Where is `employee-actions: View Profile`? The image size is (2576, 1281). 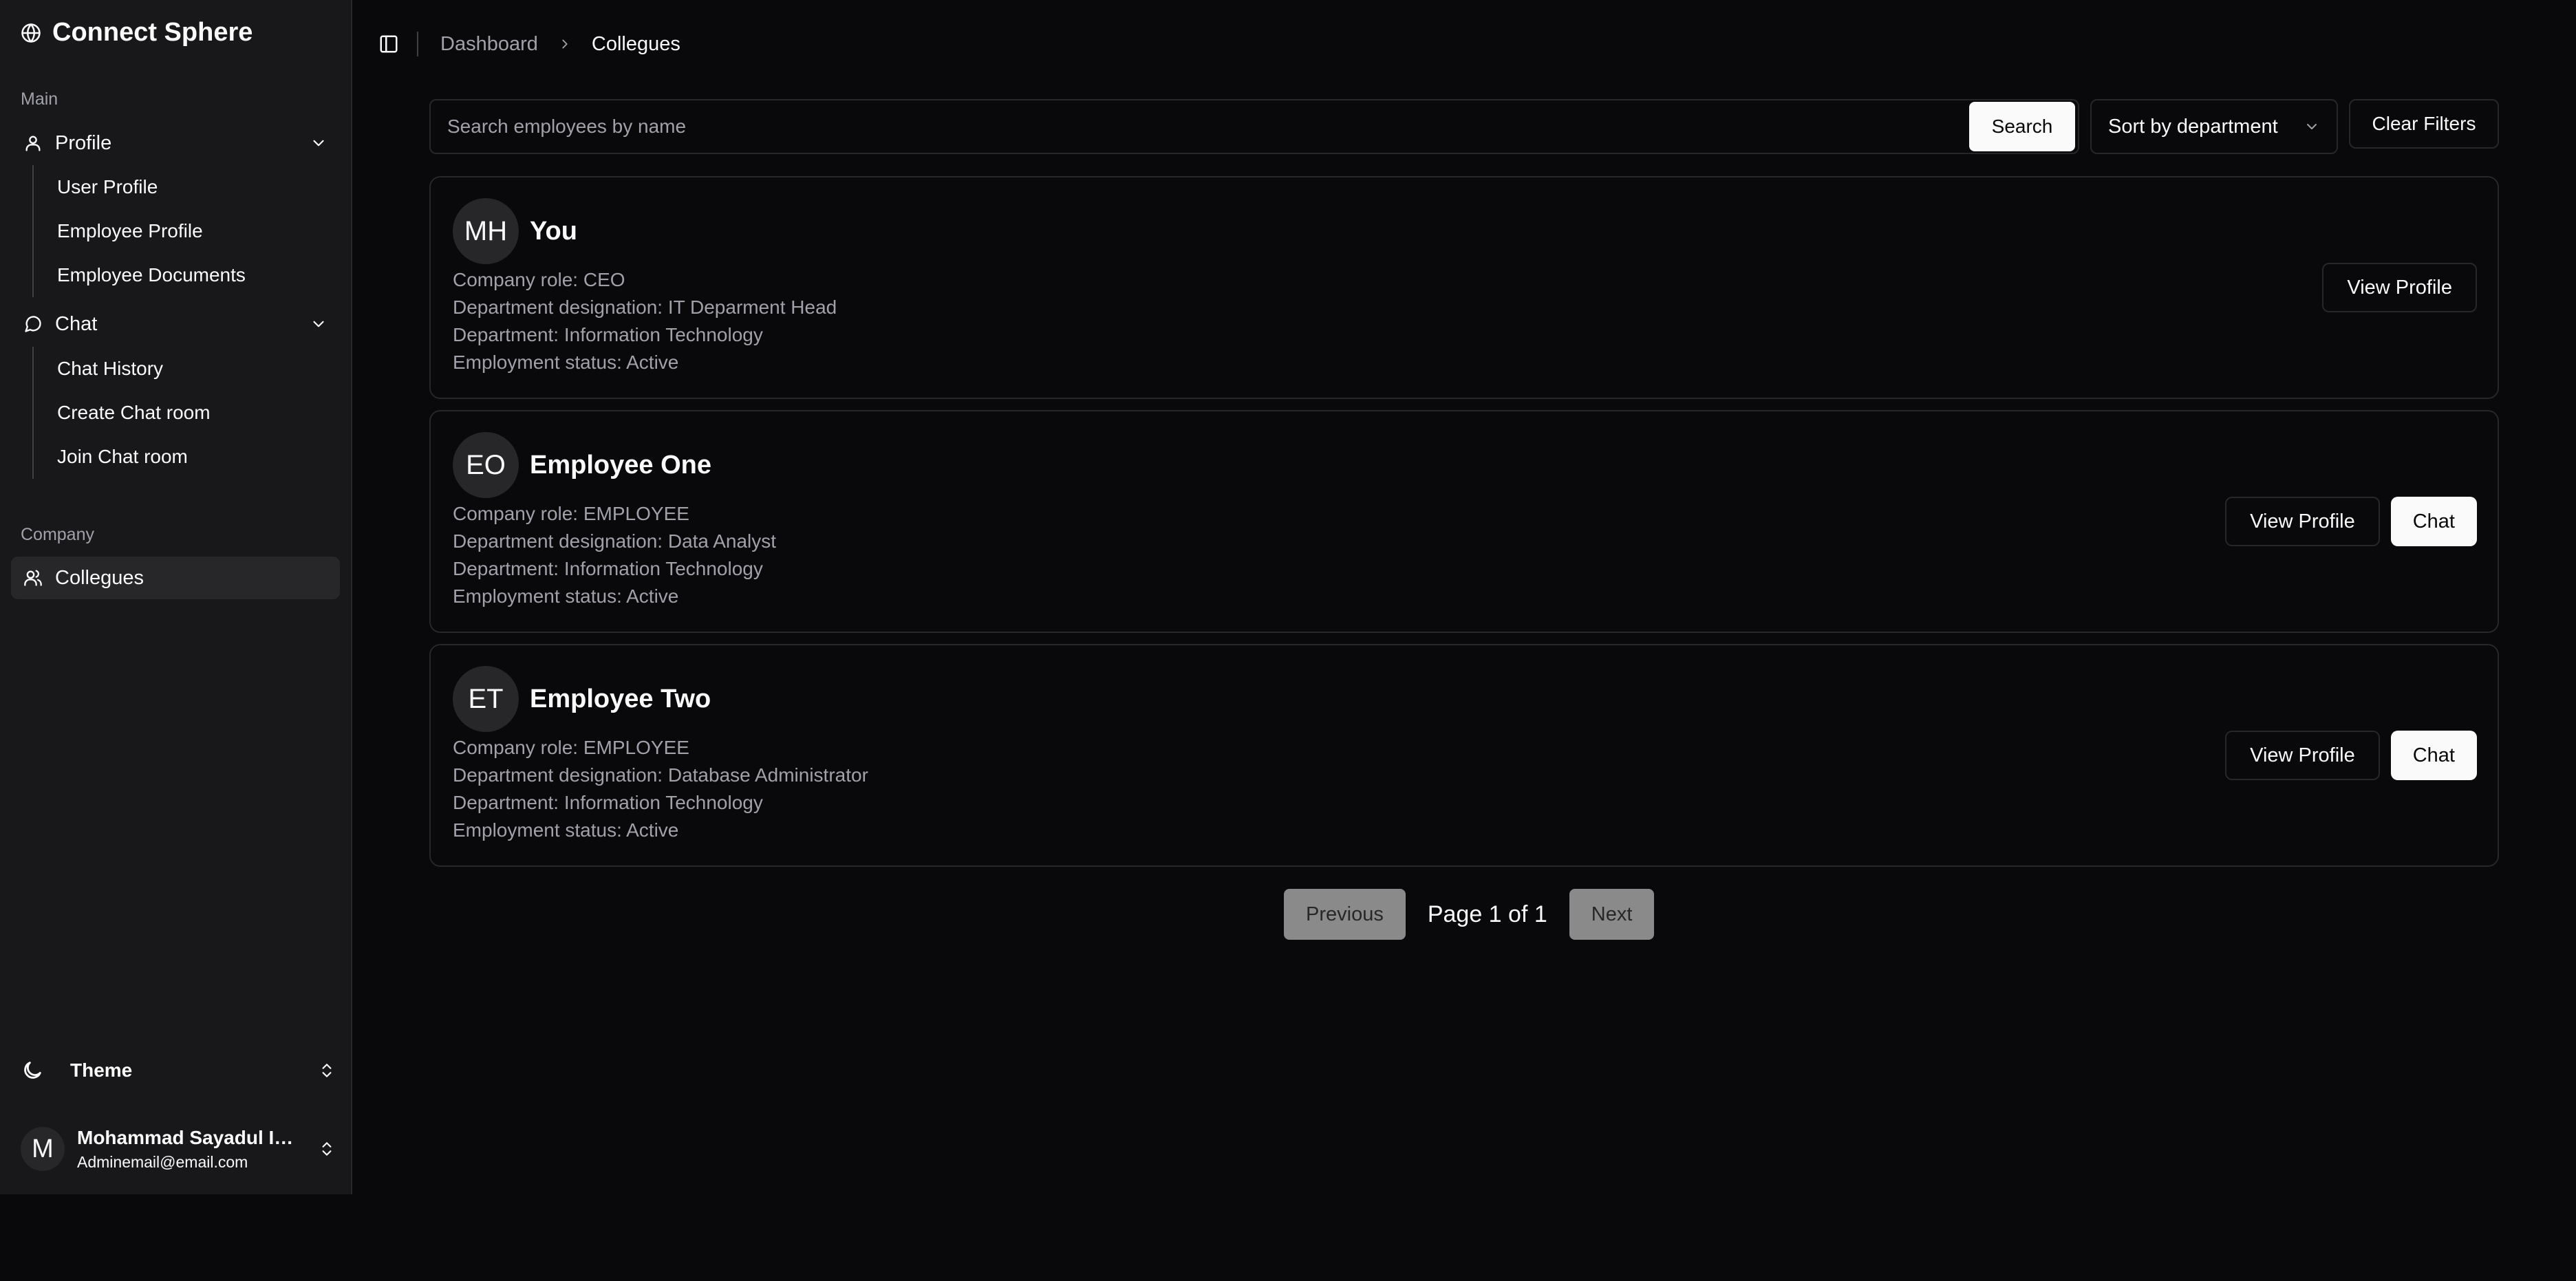 employee-actions: View Profile is located at coordinates (2399, 288).